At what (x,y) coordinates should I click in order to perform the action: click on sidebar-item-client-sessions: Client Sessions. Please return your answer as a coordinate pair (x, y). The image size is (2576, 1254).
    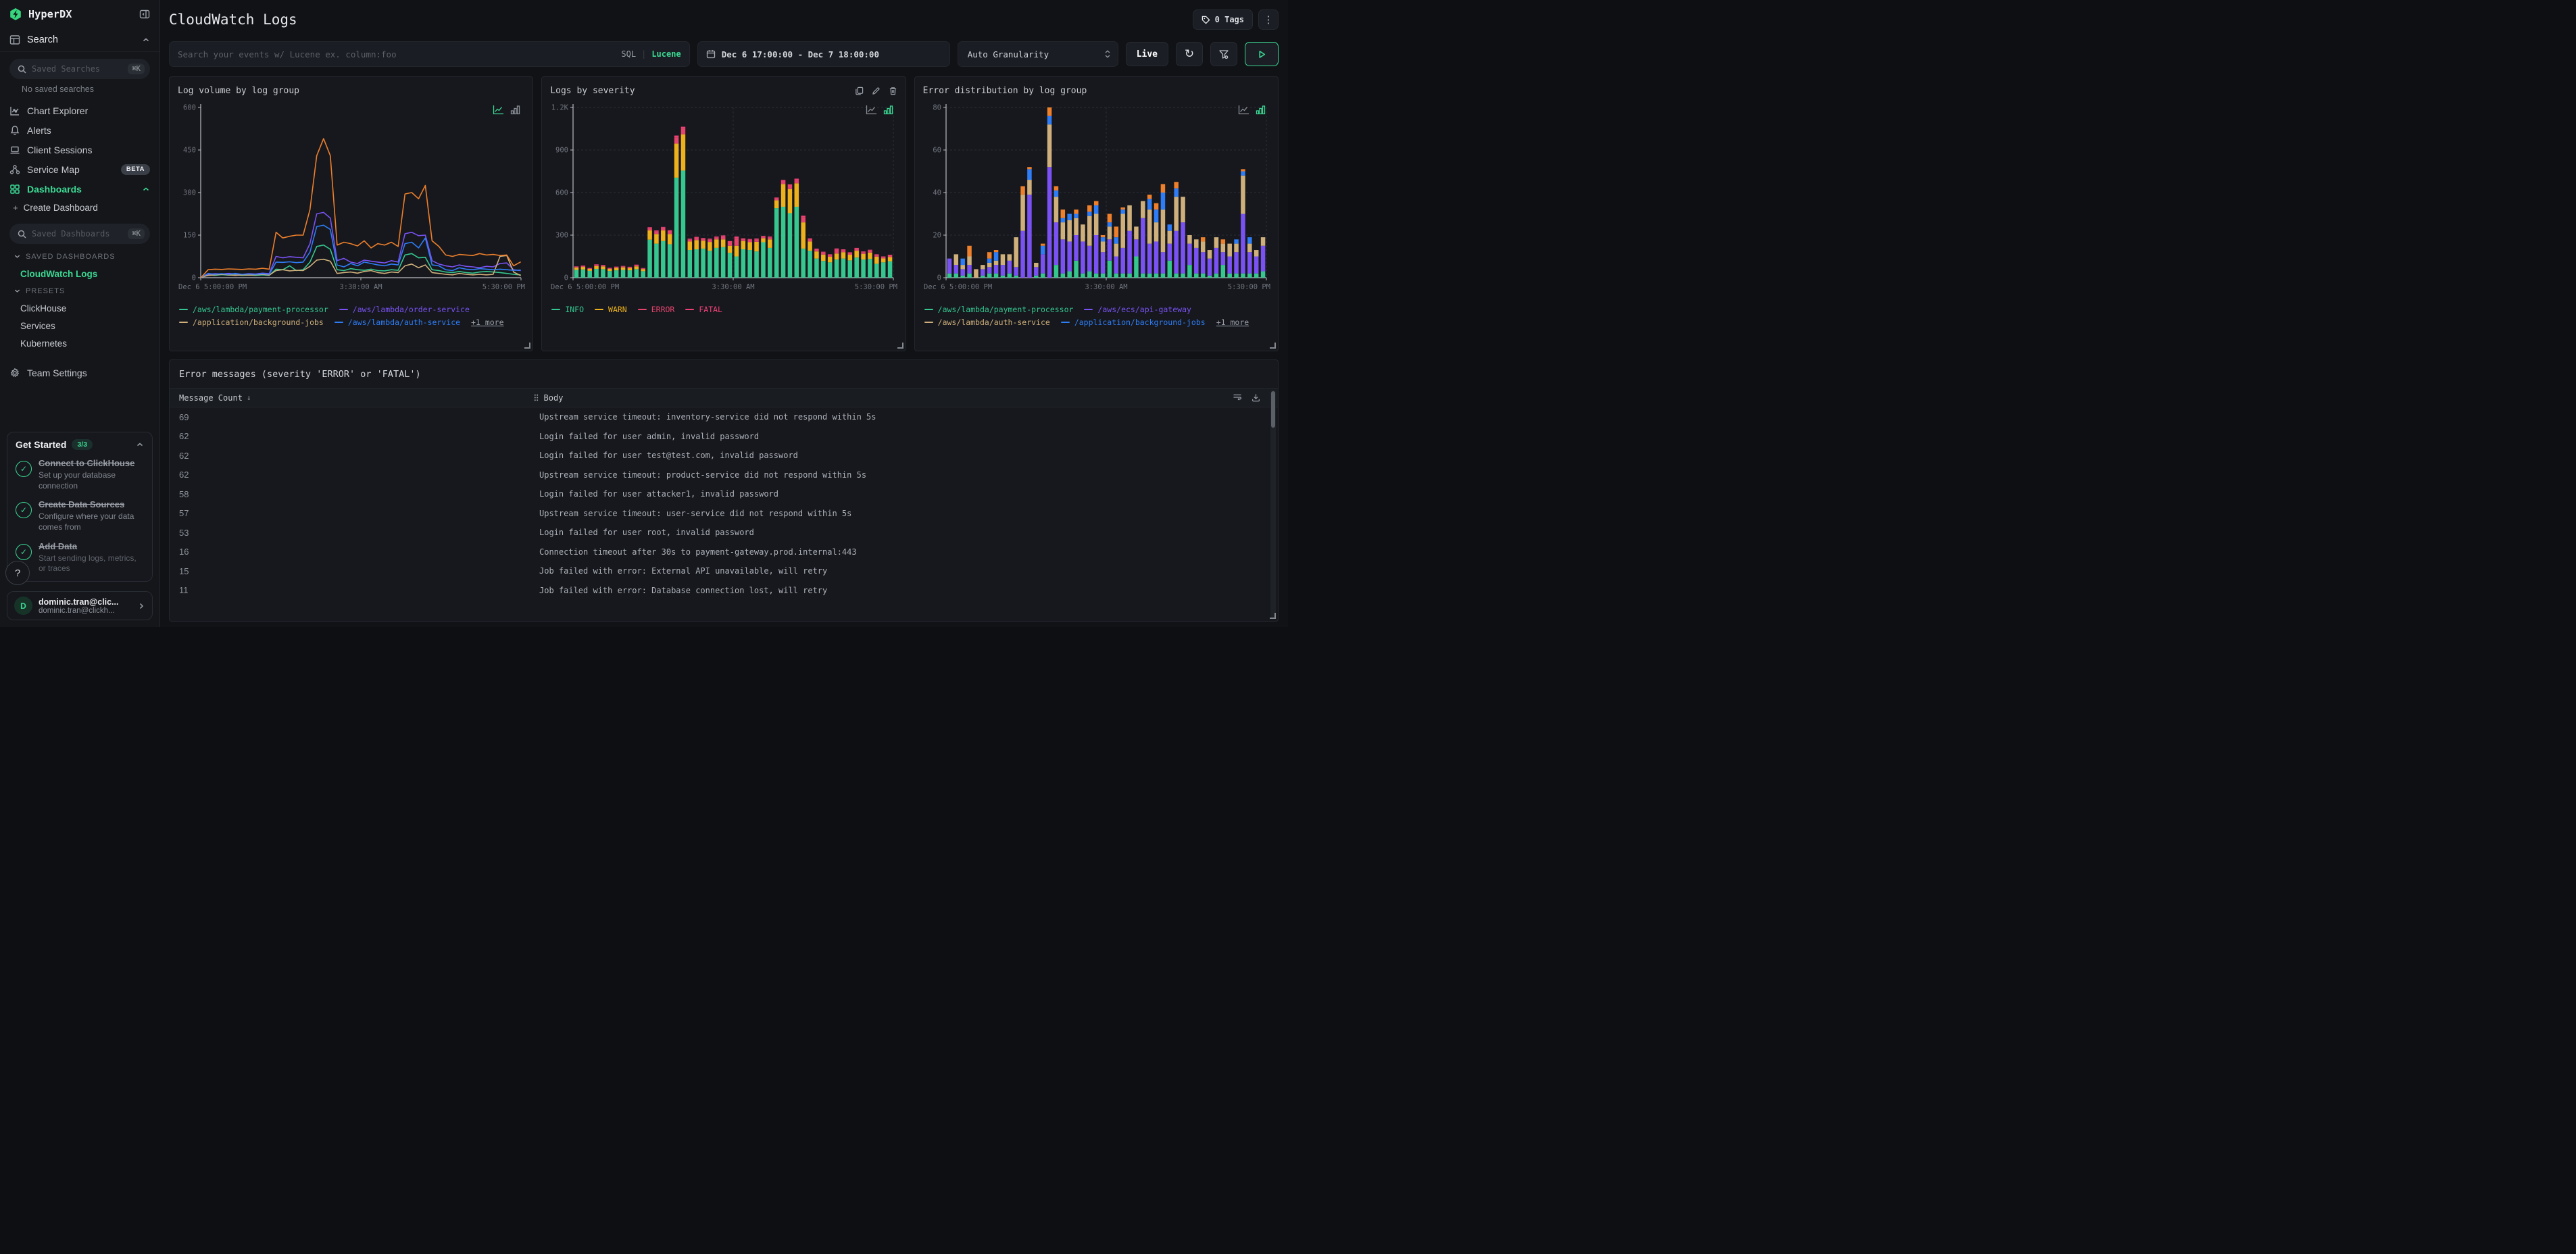
    Looking at the image, I should click on (80, 149).